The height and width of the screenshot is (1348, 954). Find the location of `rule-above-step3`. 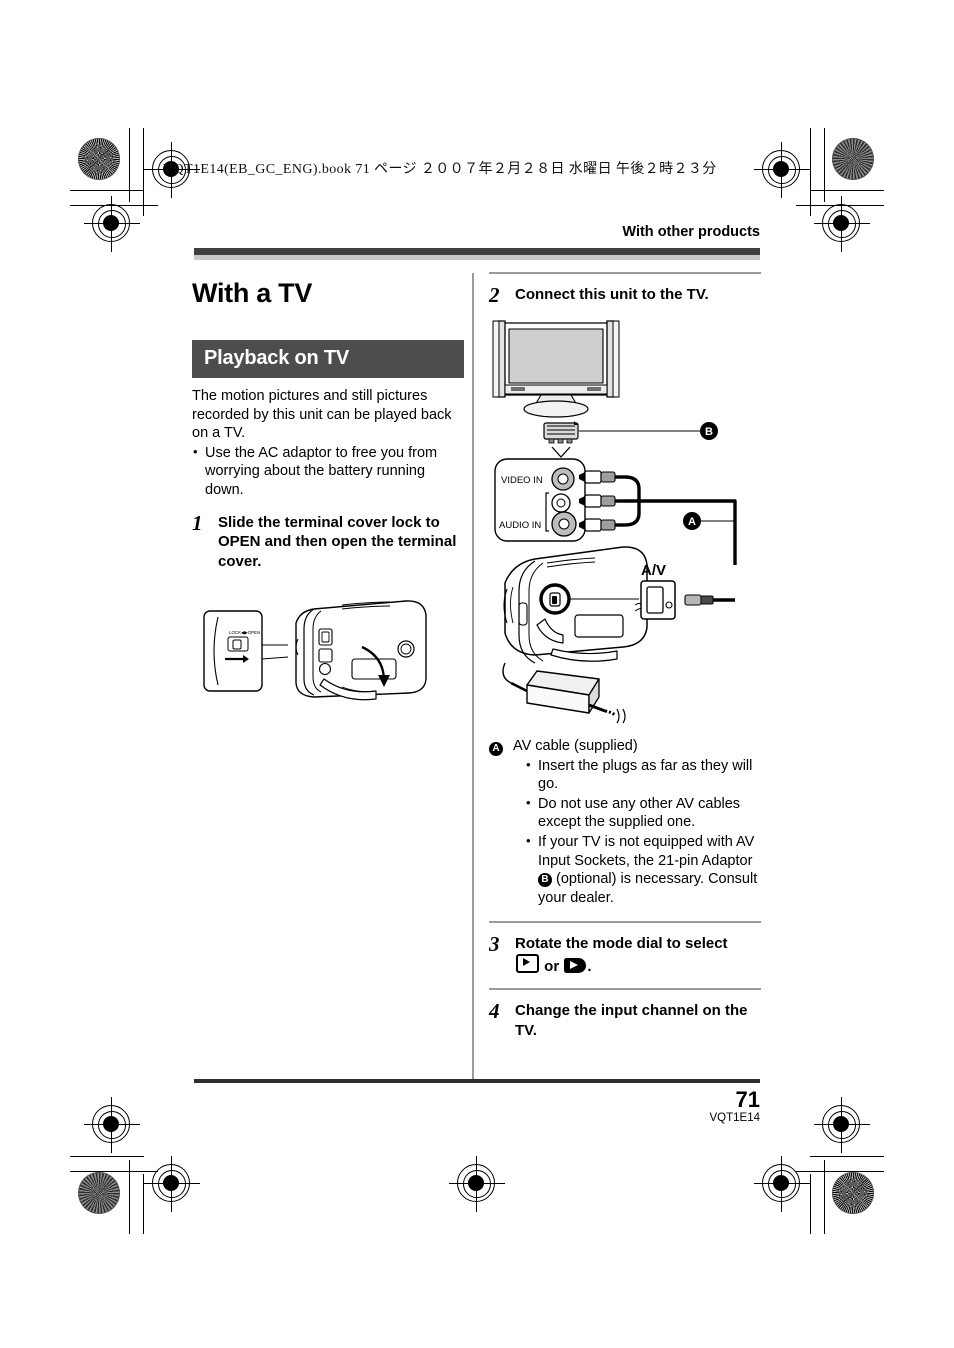

rule-above-step3 is located at coordinates (625, 922).